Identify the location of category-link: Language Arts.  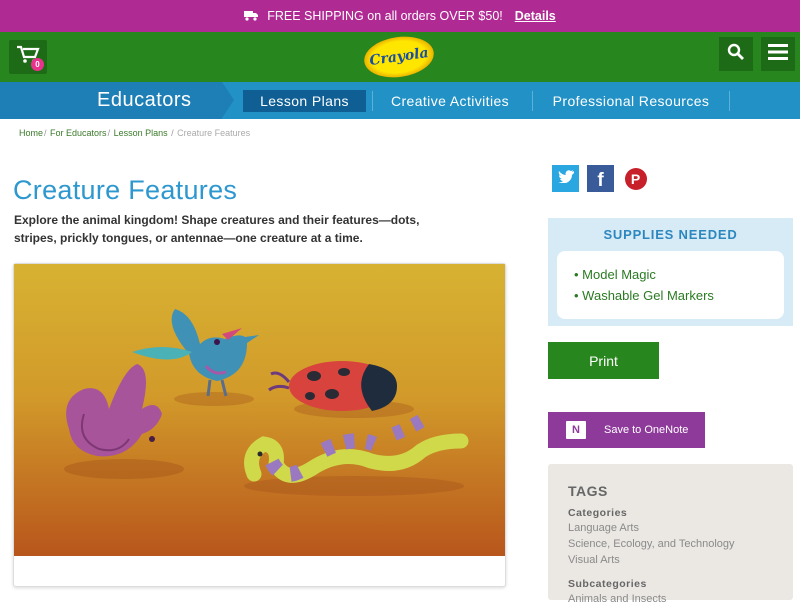
(603, 528).